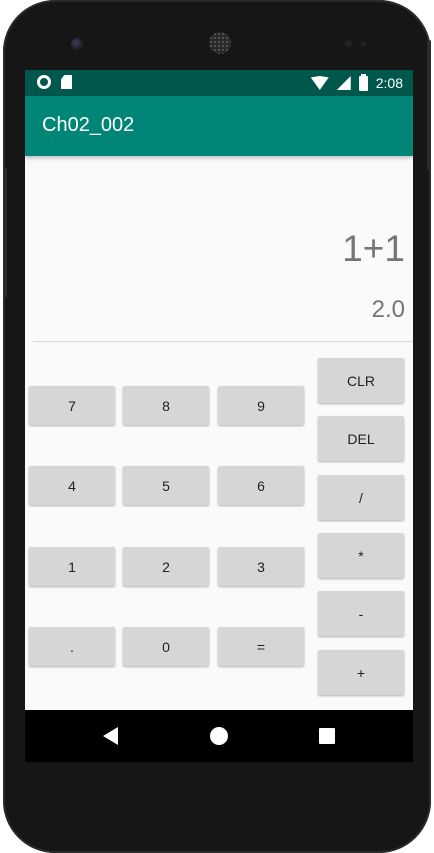 The image size is (434, 853). Describe the element at coordinates (261, 566) in the screenshot. I see `key-3: 3` at that location.